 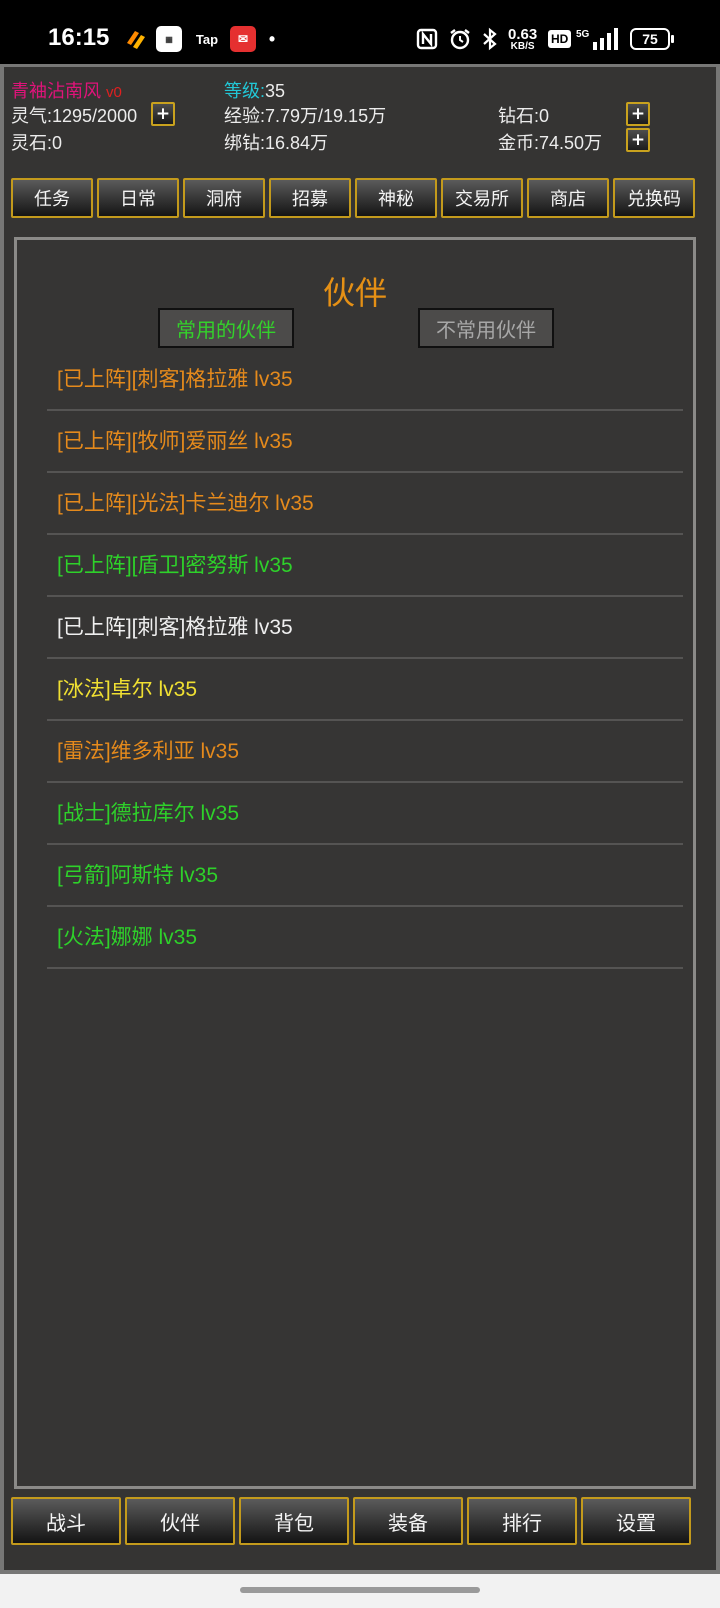 What do you see at coordinates (360, 1590) in the screenshot?
I see `gesture-bar` at bounding box center [360, 1590].